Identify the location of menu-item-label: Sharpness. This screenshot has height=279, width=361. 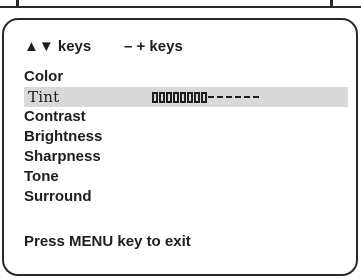
(62, 156).